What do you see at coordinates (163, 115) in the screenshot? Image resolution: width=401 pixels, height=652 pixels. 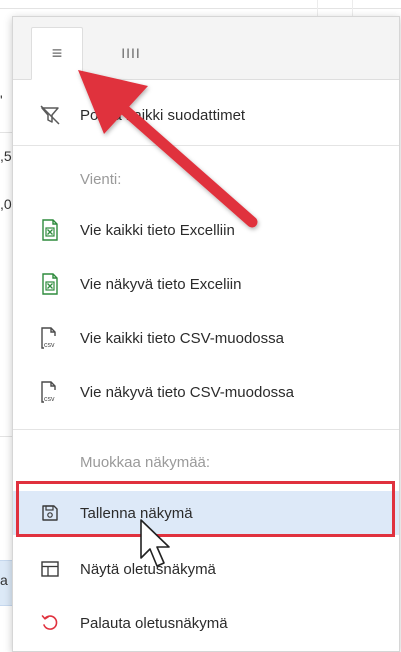 I see `clear-filters-label: Poista kaikki suodattimet` at bounding box center [163, 115].